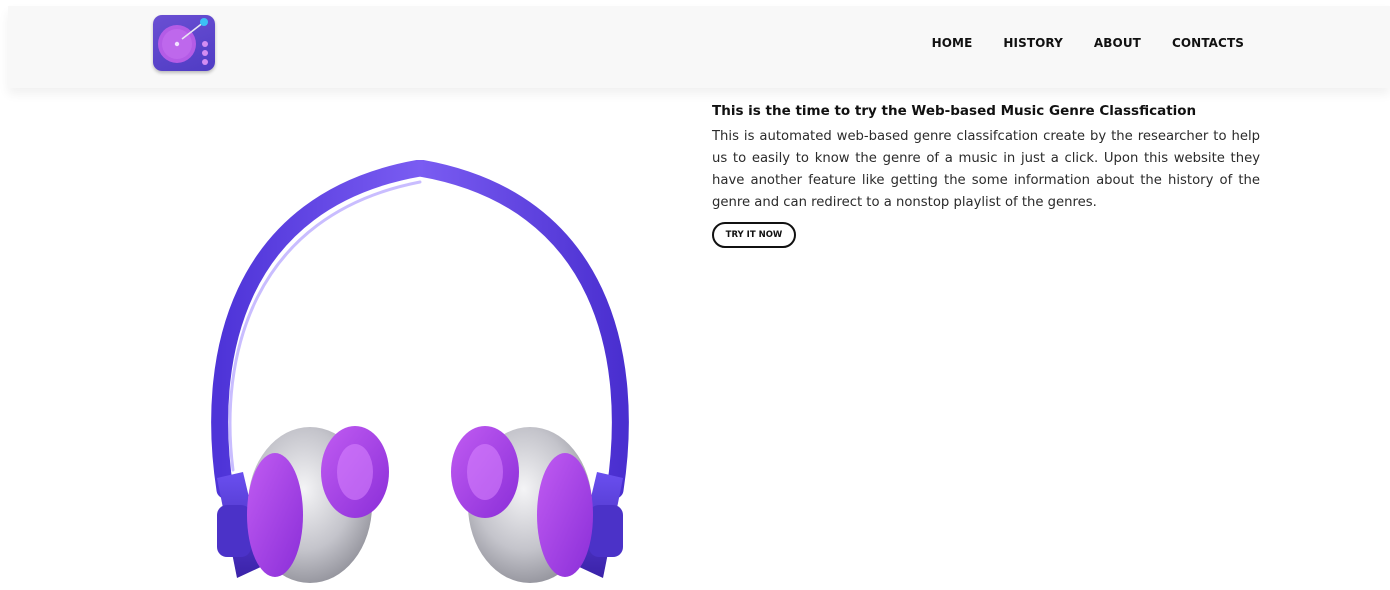 This screenshot has width=1390, height=590. Describe the element at coordinates (952, 43) in the screenshot. I see `nav-home-link: HOME` at that location.